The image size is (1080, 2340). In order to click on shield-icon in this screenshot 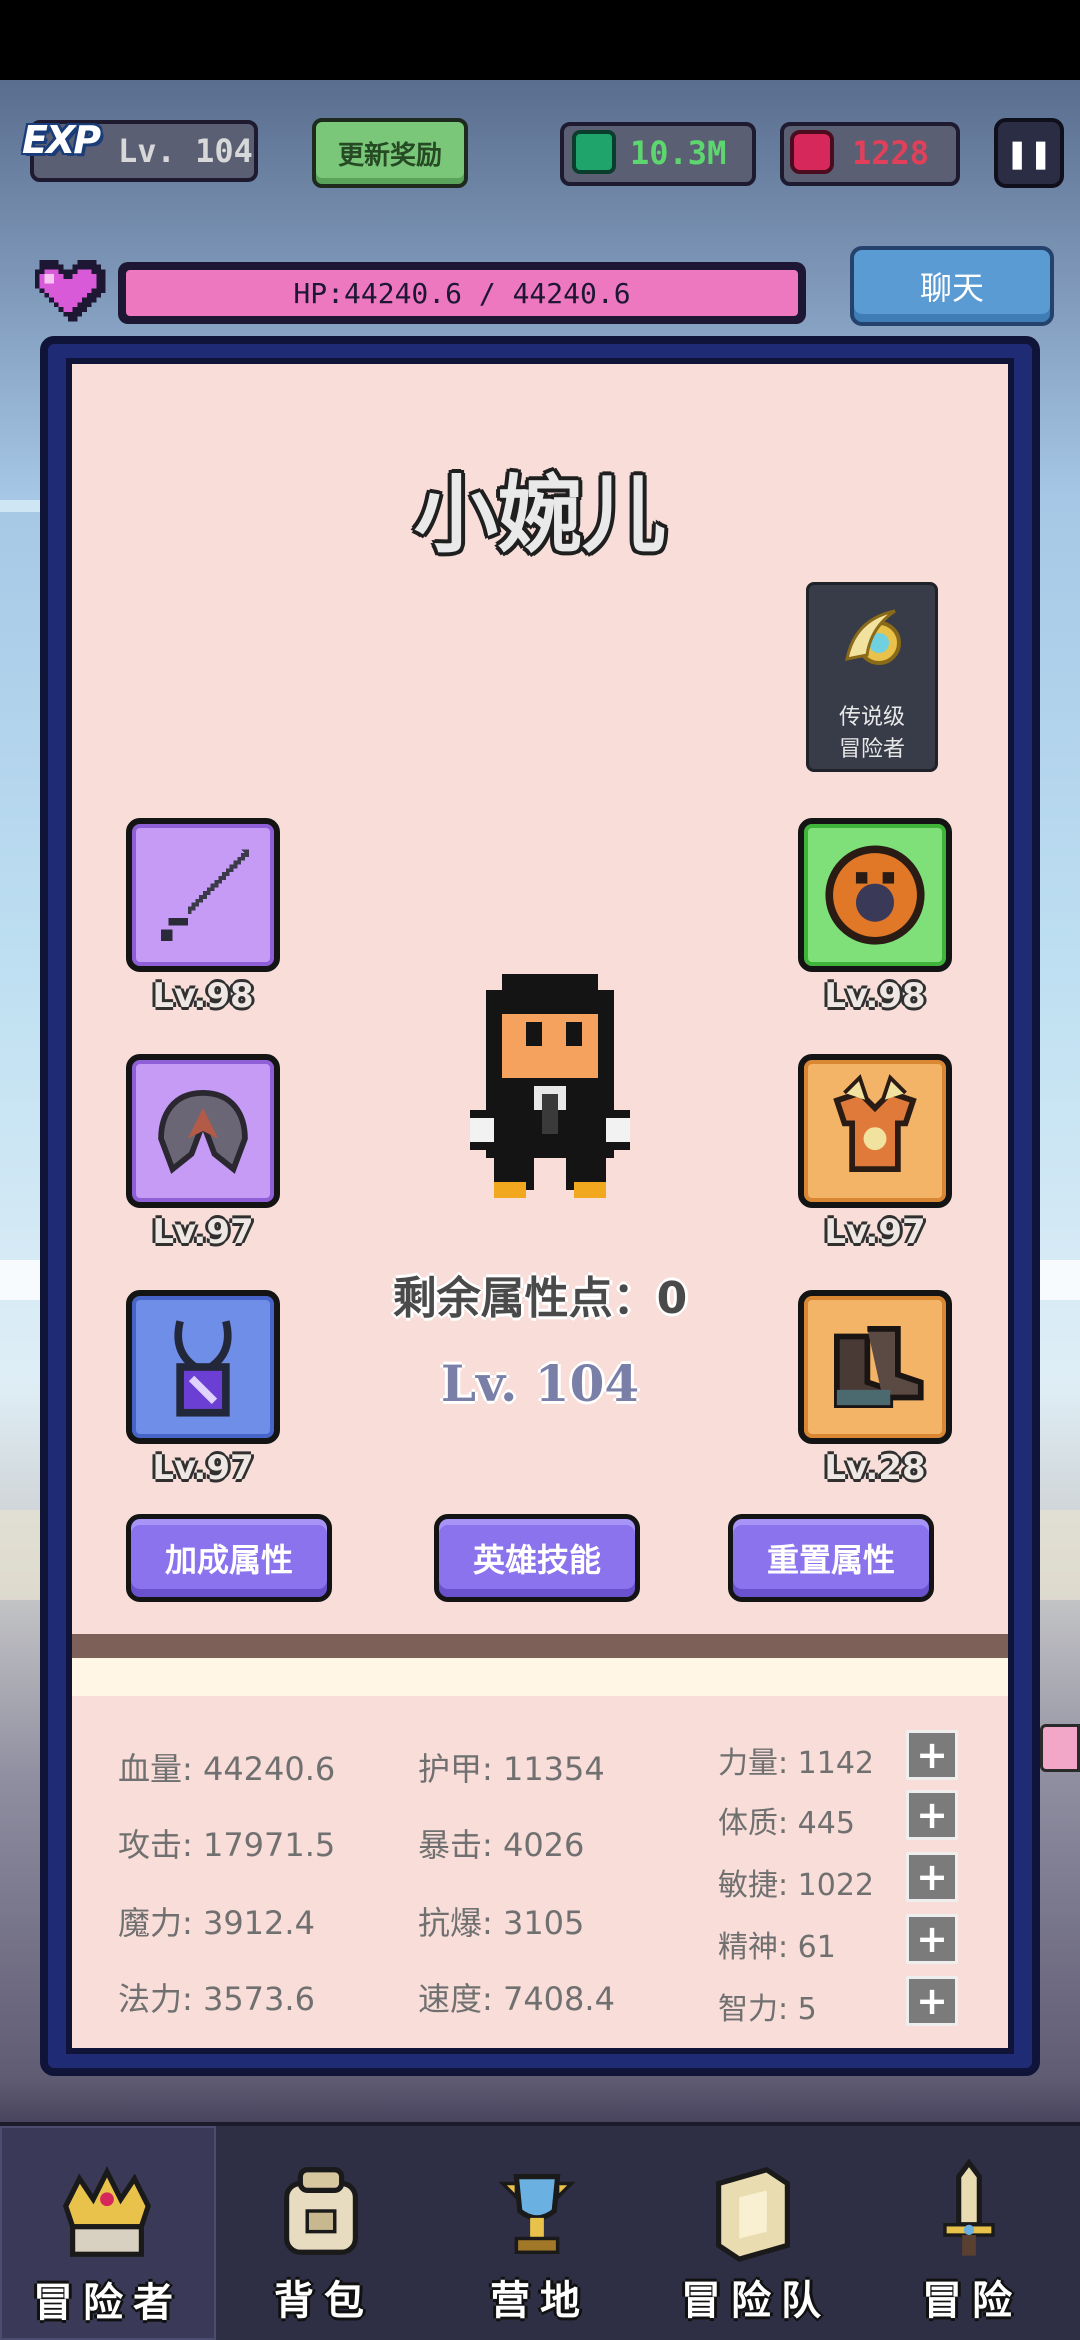, I will do `click(875, 895)`.